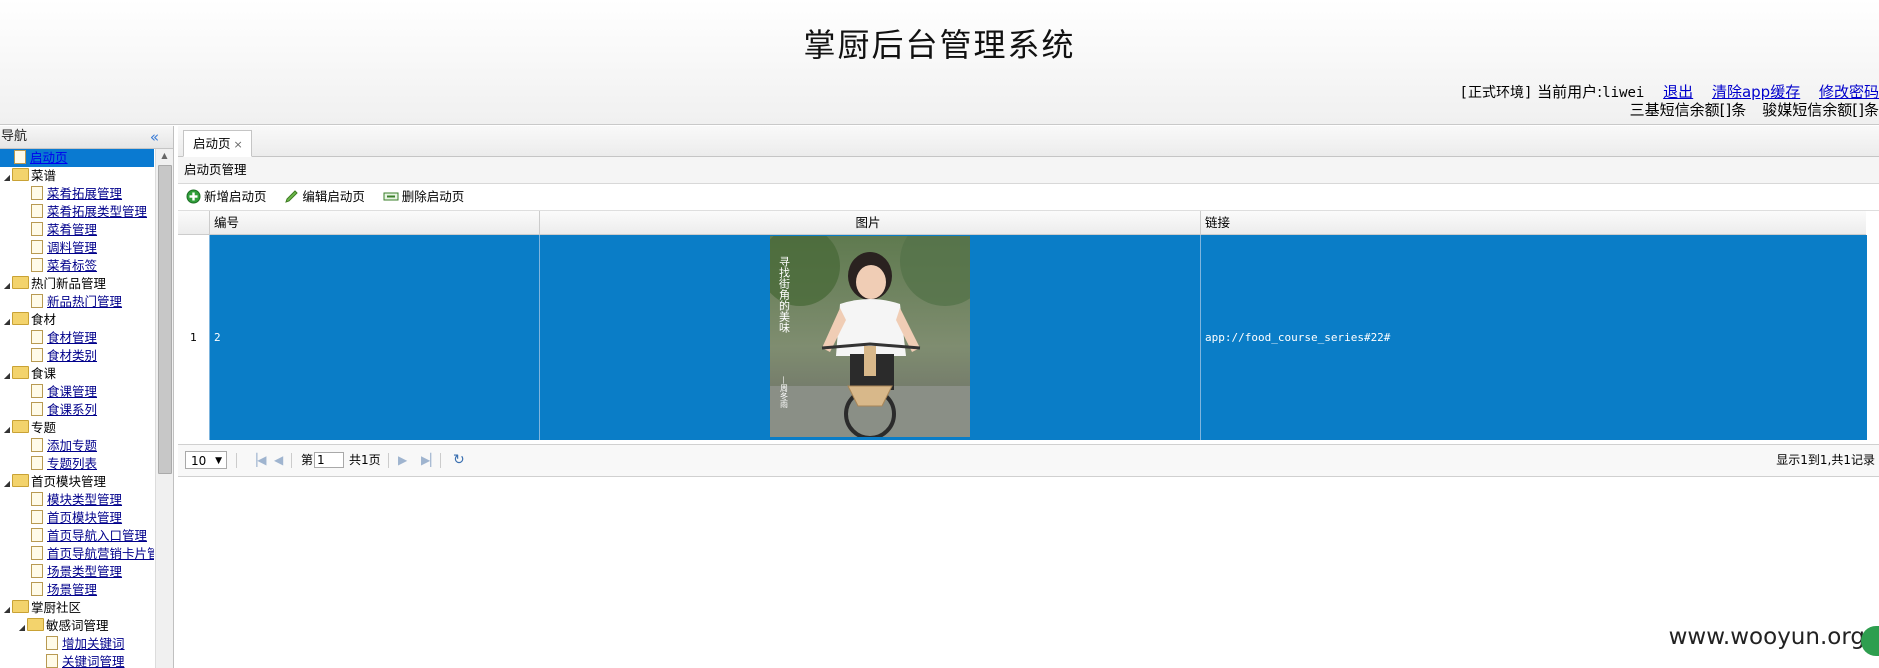 This screenshot has height=668, width=1879. I want to click on nav-link: 菜肴管理, so click(72, 229).